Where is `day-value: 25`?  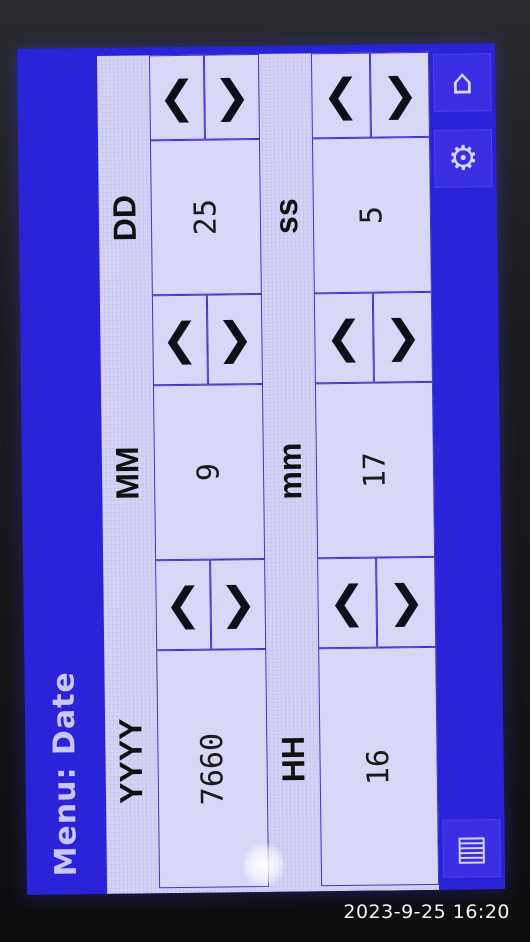 day-value: 25 is located at coordinates (205, 217).